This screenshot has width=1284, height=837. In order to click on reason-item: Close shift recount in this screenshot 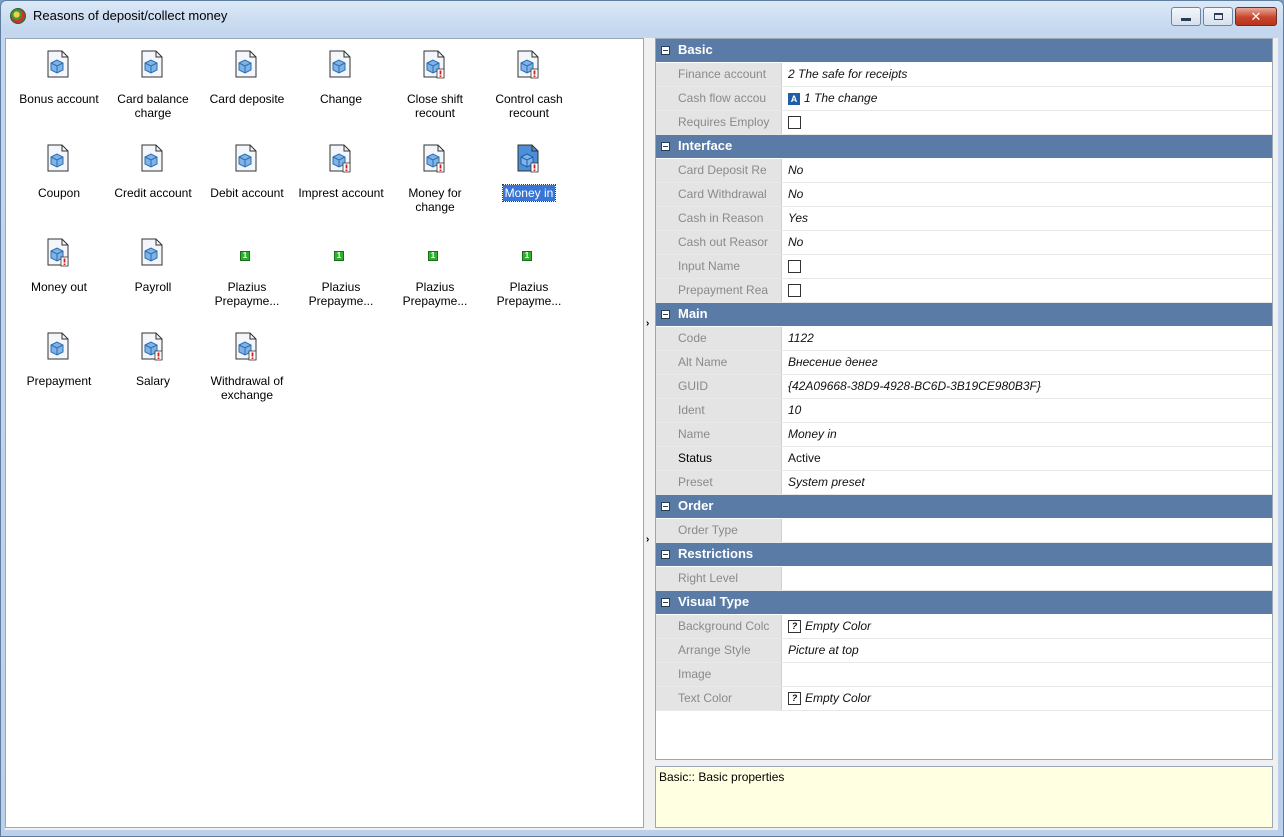, I will do `click(435, 91)`.